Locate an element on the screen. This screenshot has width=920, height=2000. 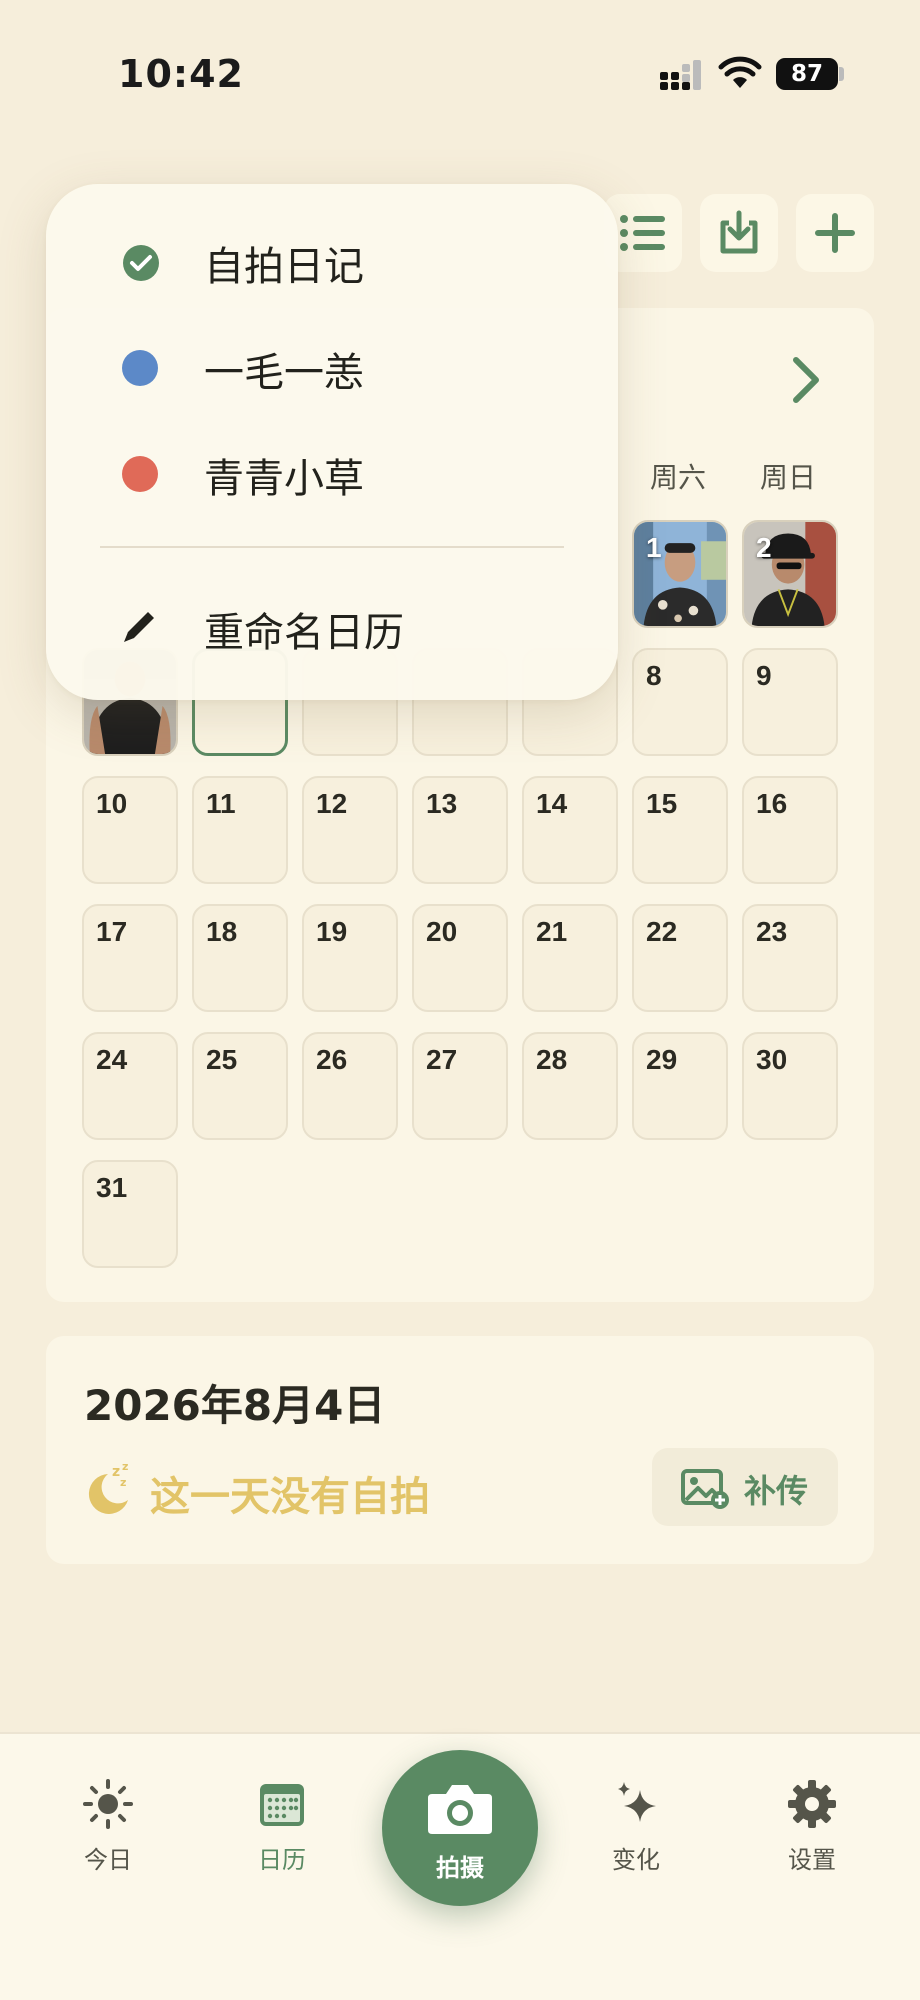
day-number: 11 is located at coordinates (221, 803).